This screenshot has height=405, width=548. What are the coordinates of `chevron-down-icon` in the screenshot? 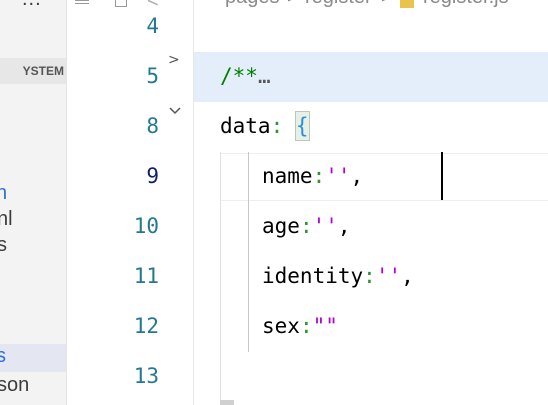 It's located at (175, 111).